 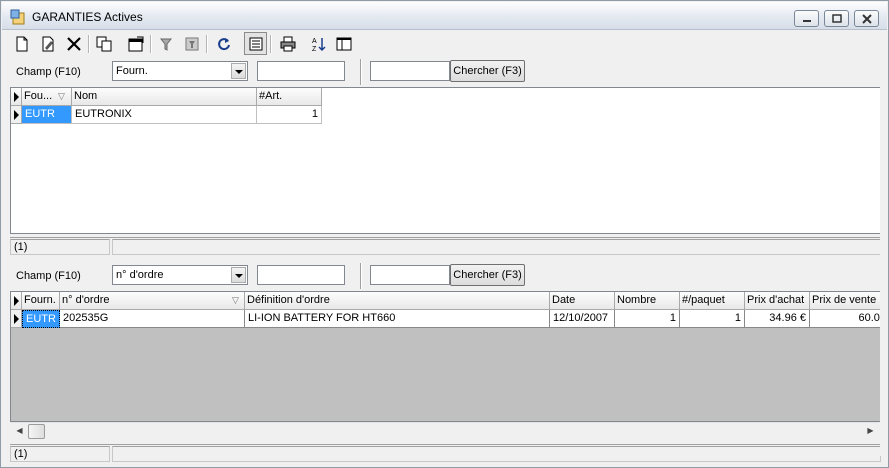 I want to click on copy-icon, so click(x=104, y=44).